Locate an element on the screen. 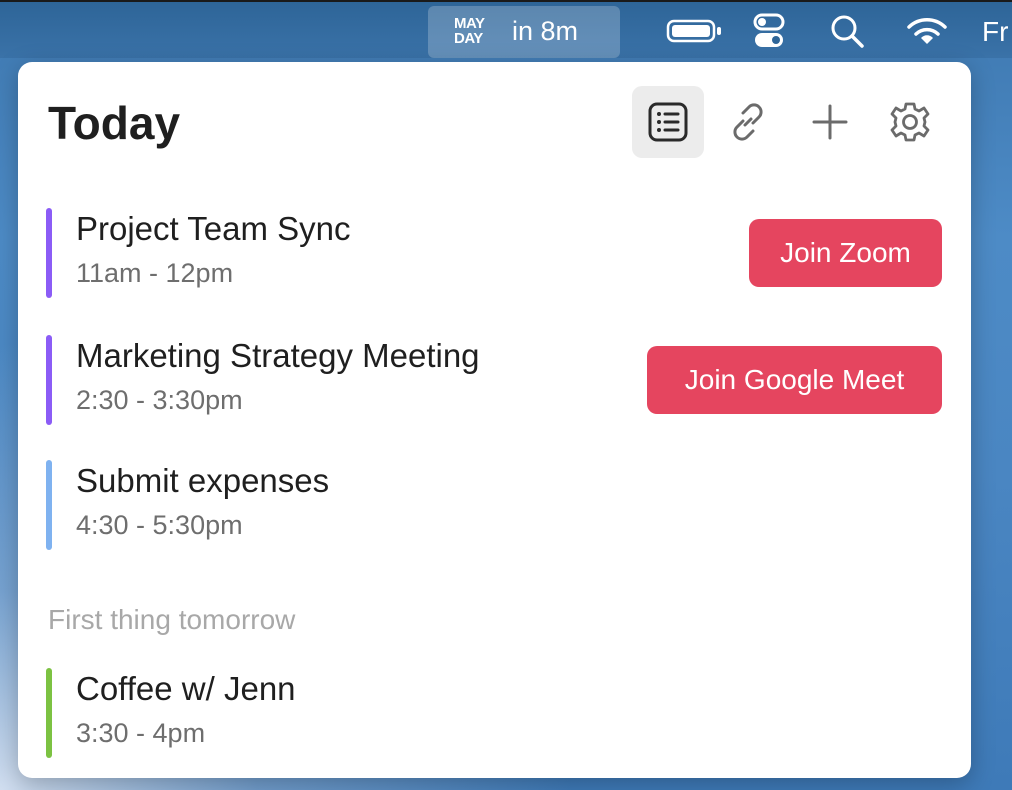 This screenshot has width=1012, height=790. event-title: Coffee w/ Jenn is located at coordinates (186, 688).